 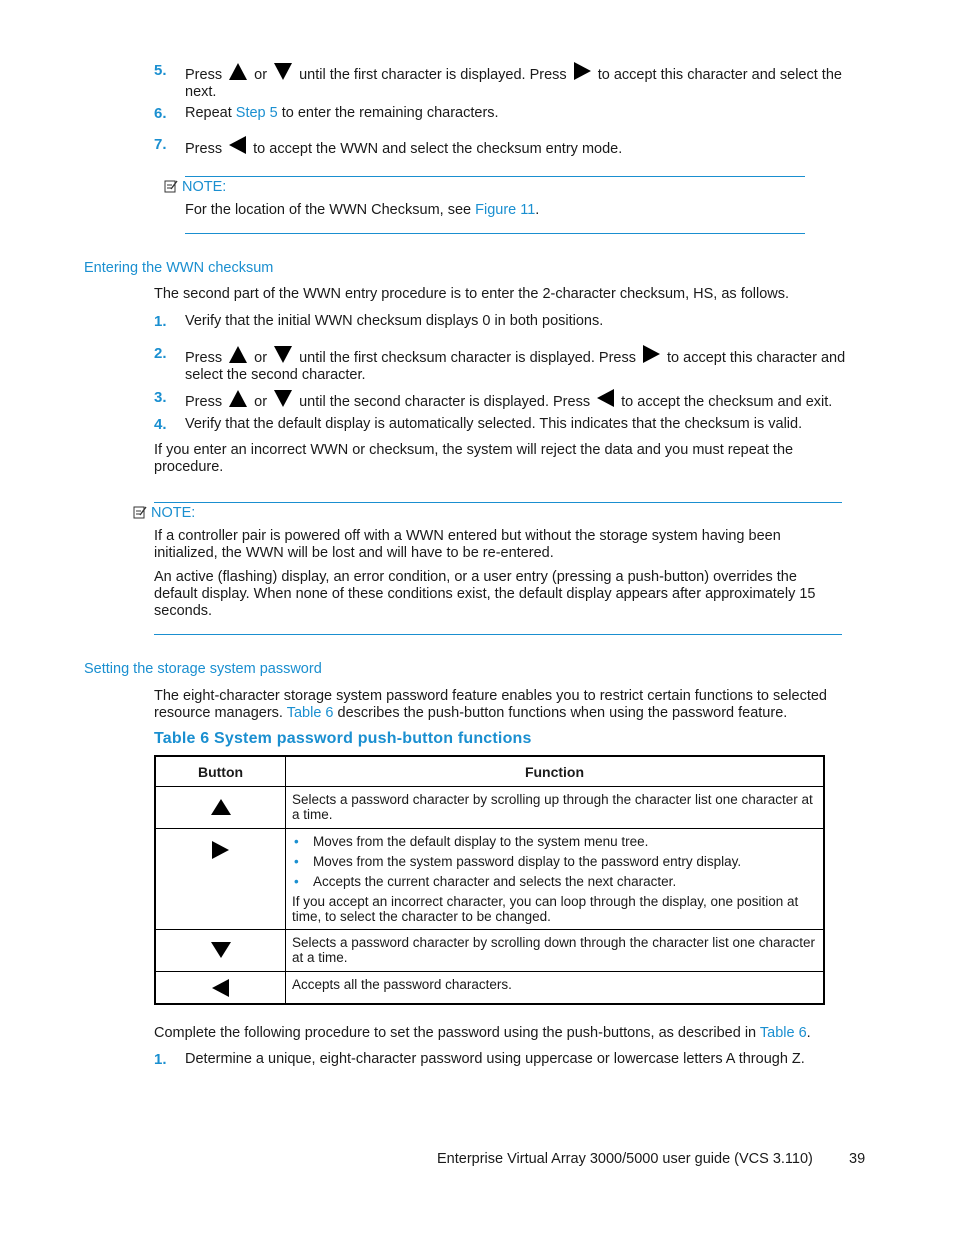 What do you see at coordinates (505, 210) in the screenshot?
I see `figure-11-link: Figure 11` at bounding box center [505, 210].